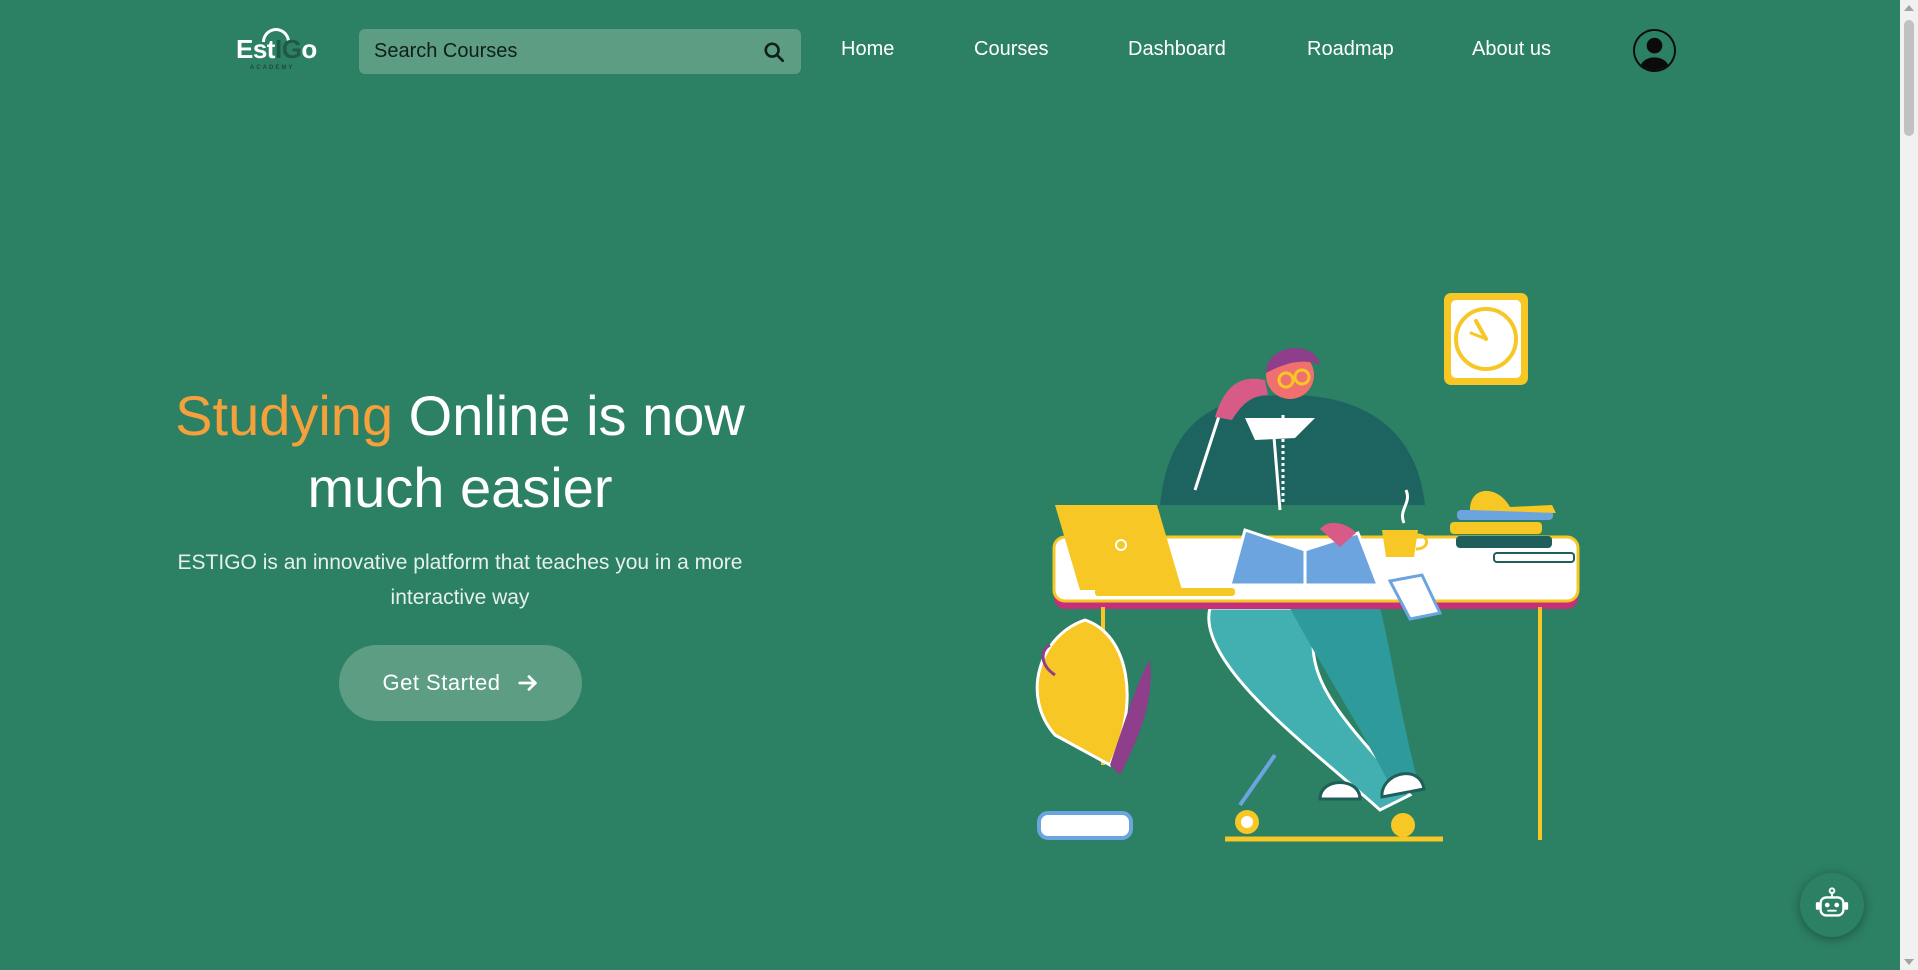  I want to click on nav-roadmap: Roadmap, so click(1350, 49).